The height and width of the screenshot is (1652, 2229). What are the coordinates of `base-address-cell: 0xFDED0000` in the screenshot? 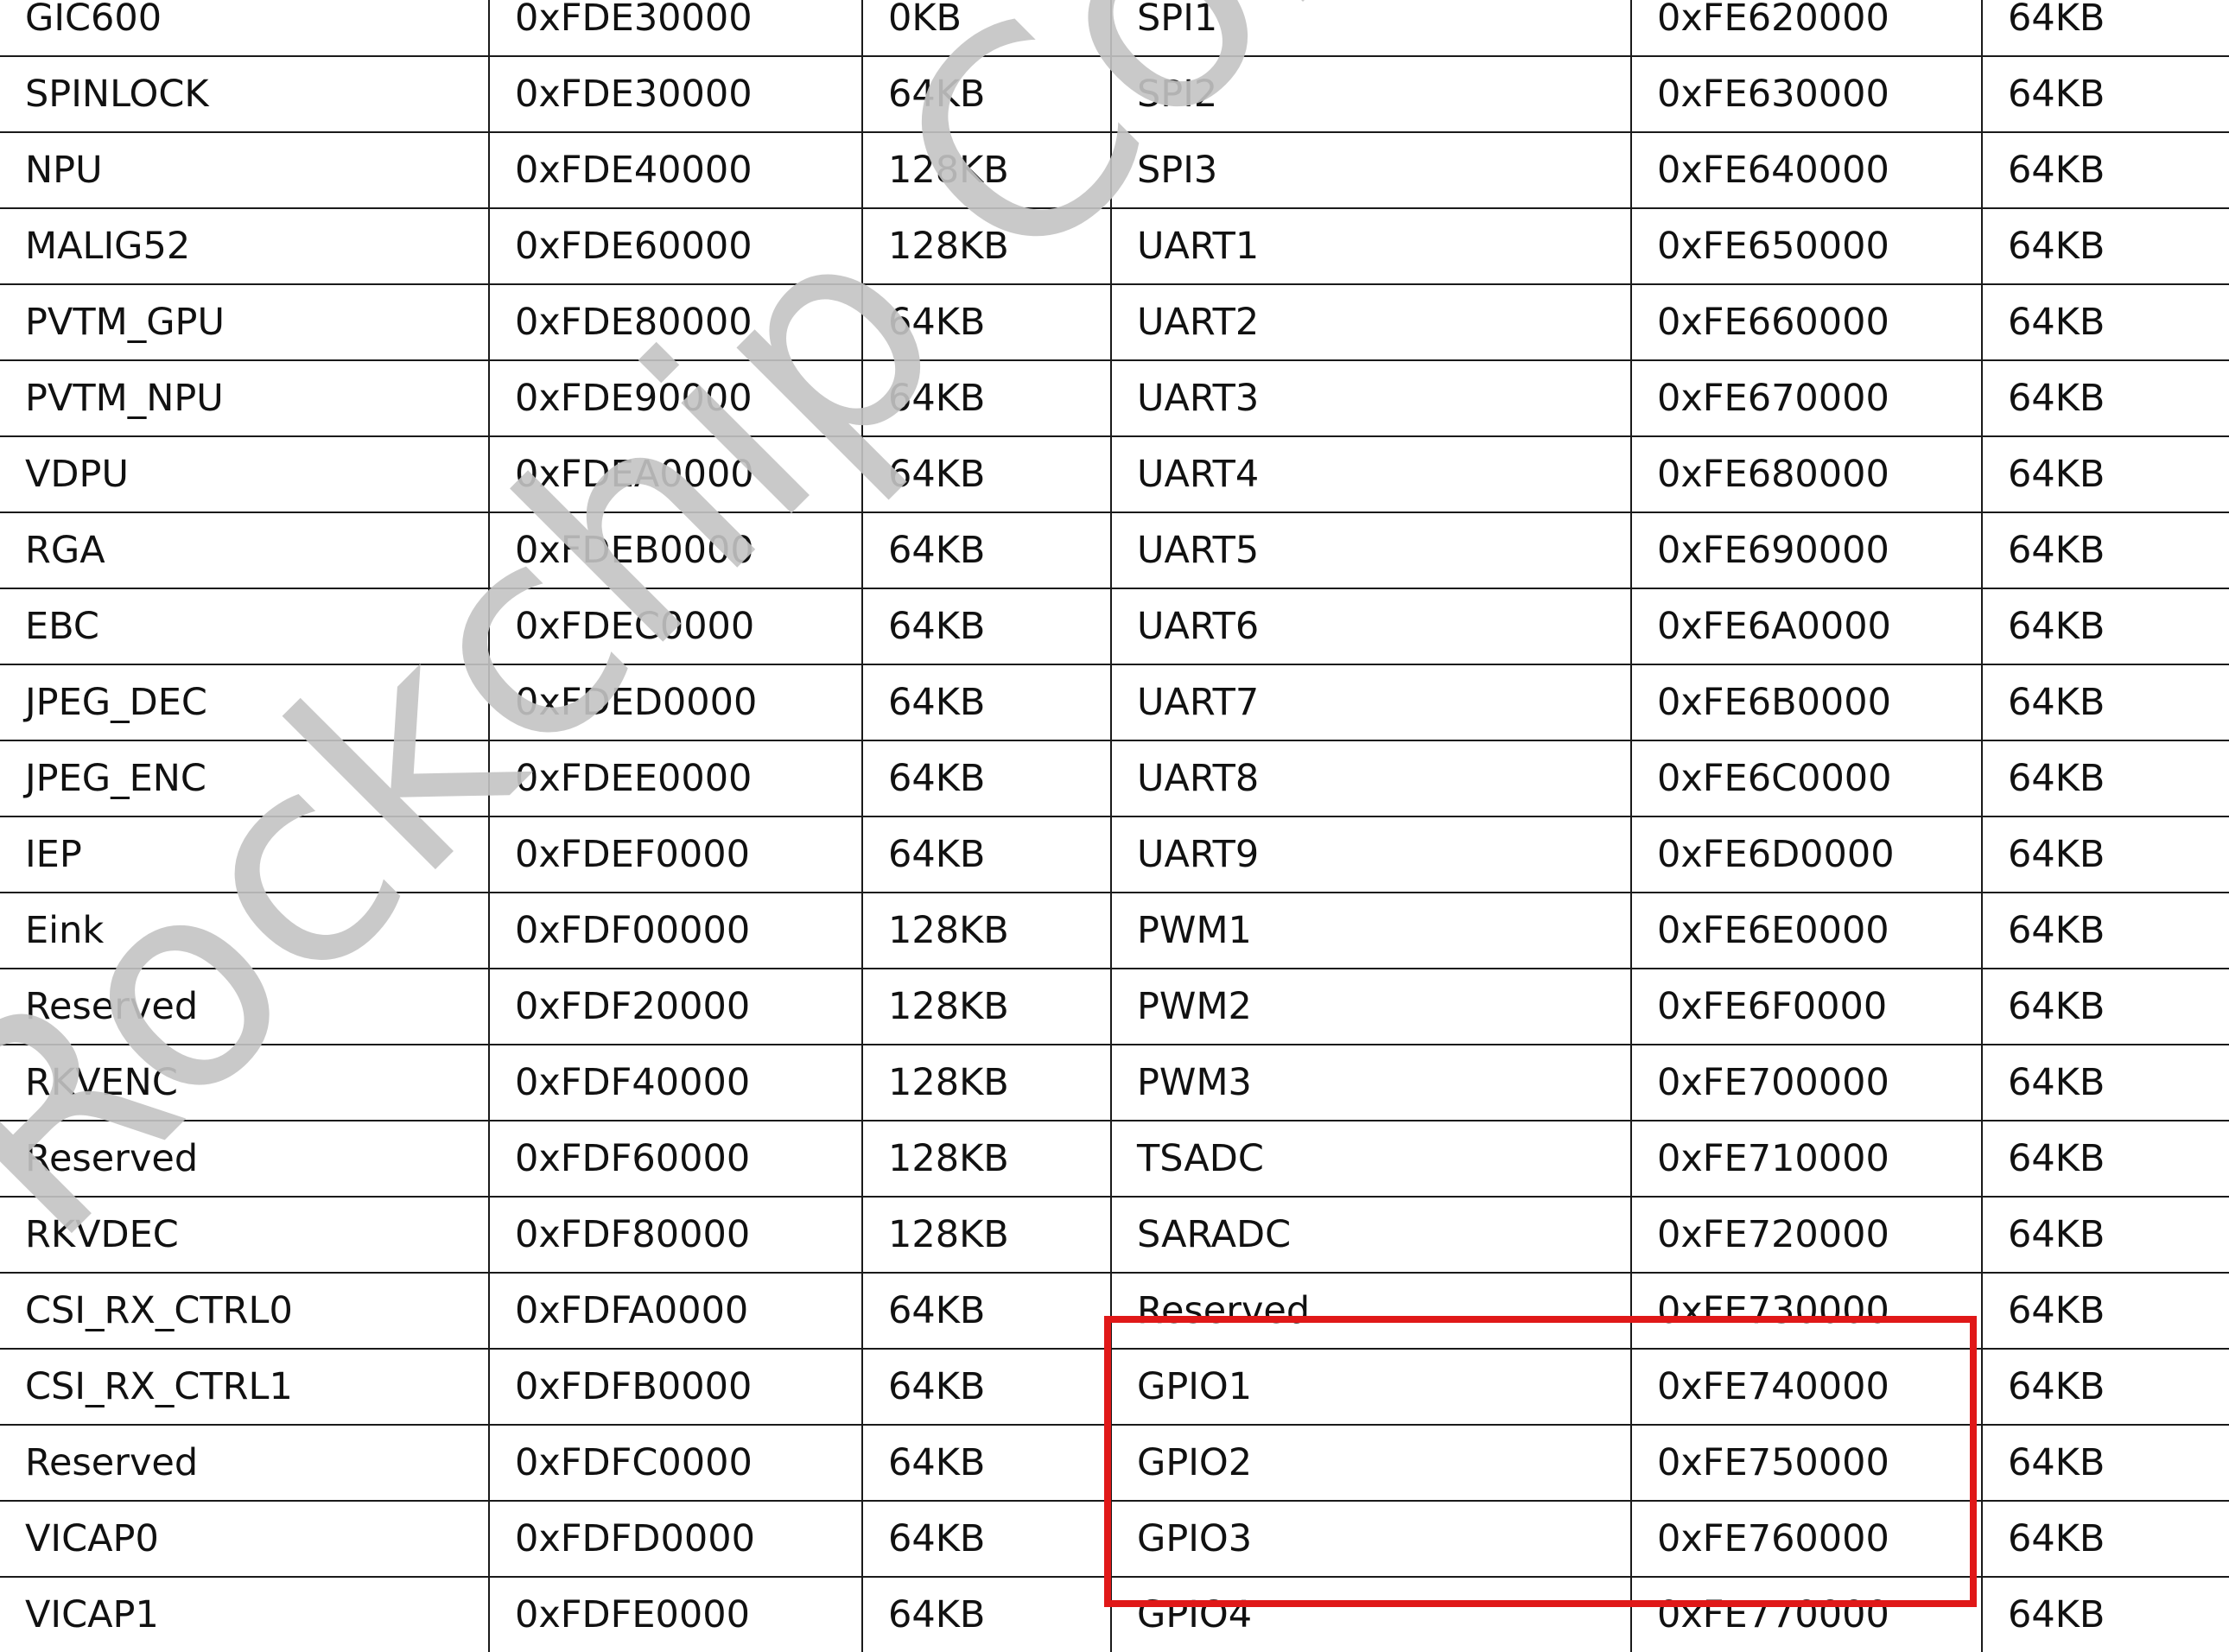 It's located at (676, 703).